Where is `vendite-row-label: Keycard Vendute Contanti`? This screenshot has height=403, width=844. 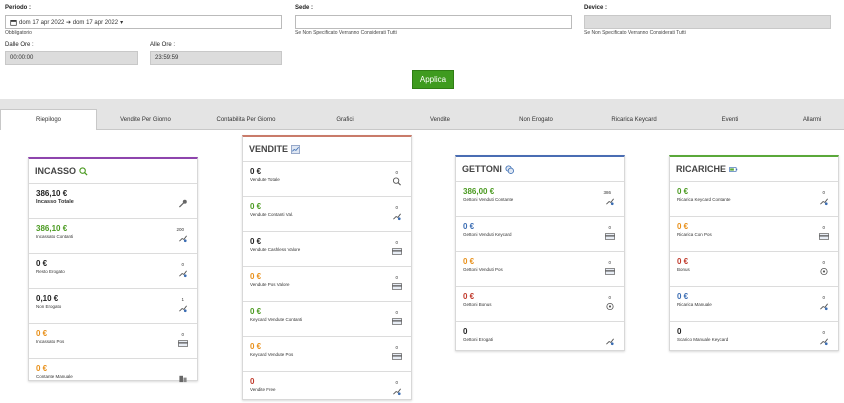 vendite-row-label: Keycard Vendute Contanti is located at coordinates (276, 319).